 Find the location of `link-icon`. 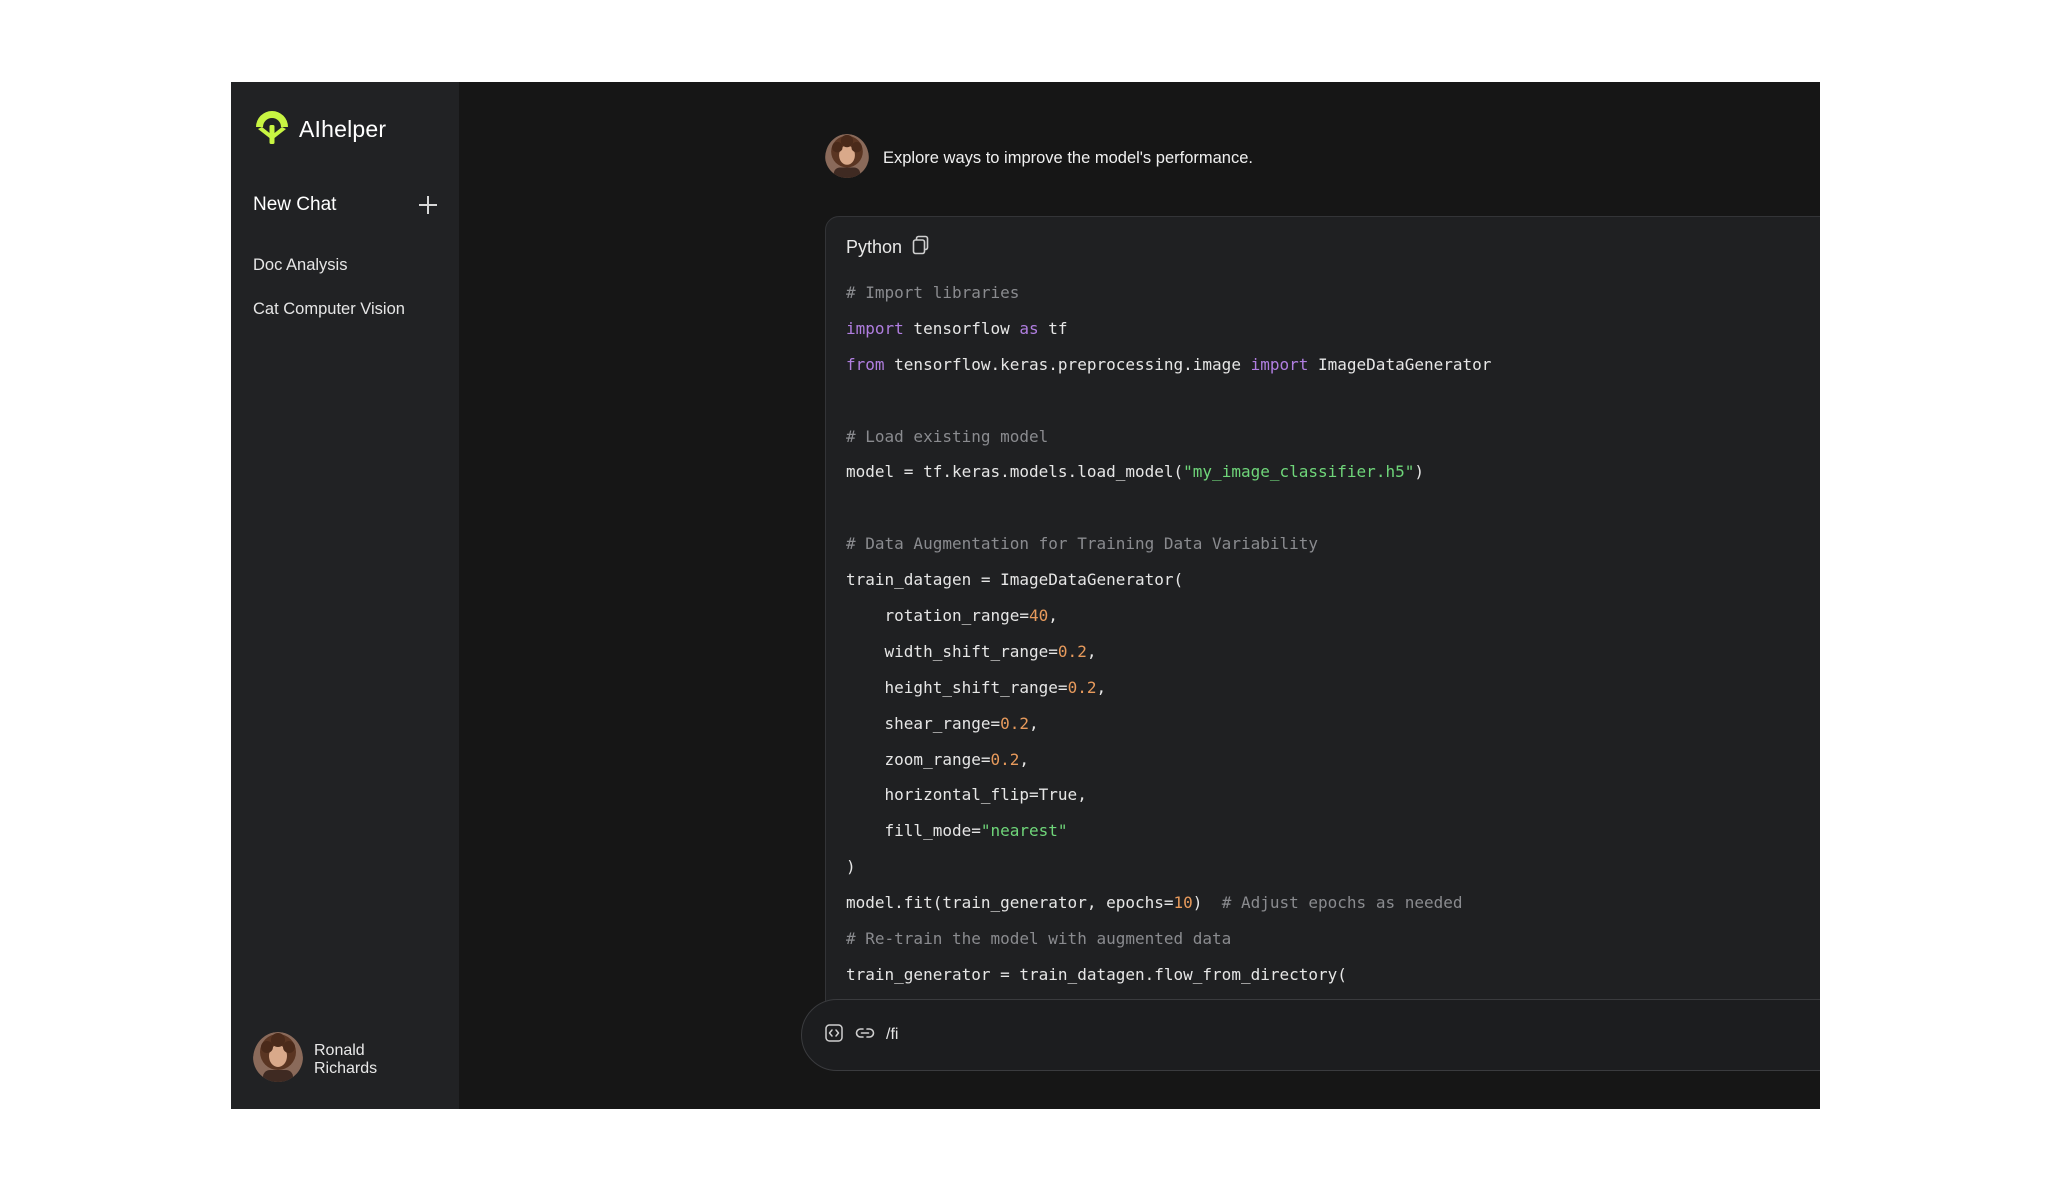

link-icon is located at coordinates (865, 1035).